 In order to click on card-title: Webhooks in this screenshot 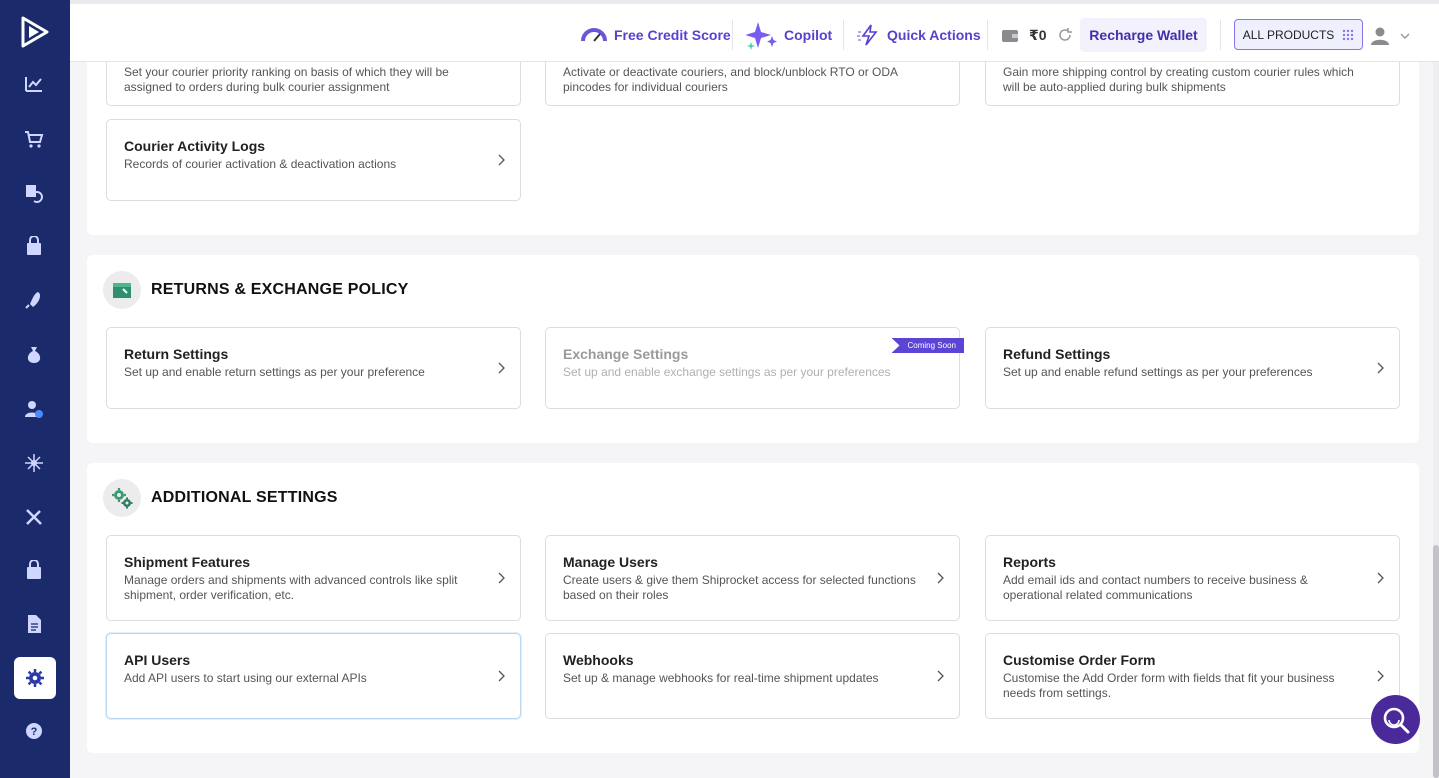, I will do `click(598, 660)`.